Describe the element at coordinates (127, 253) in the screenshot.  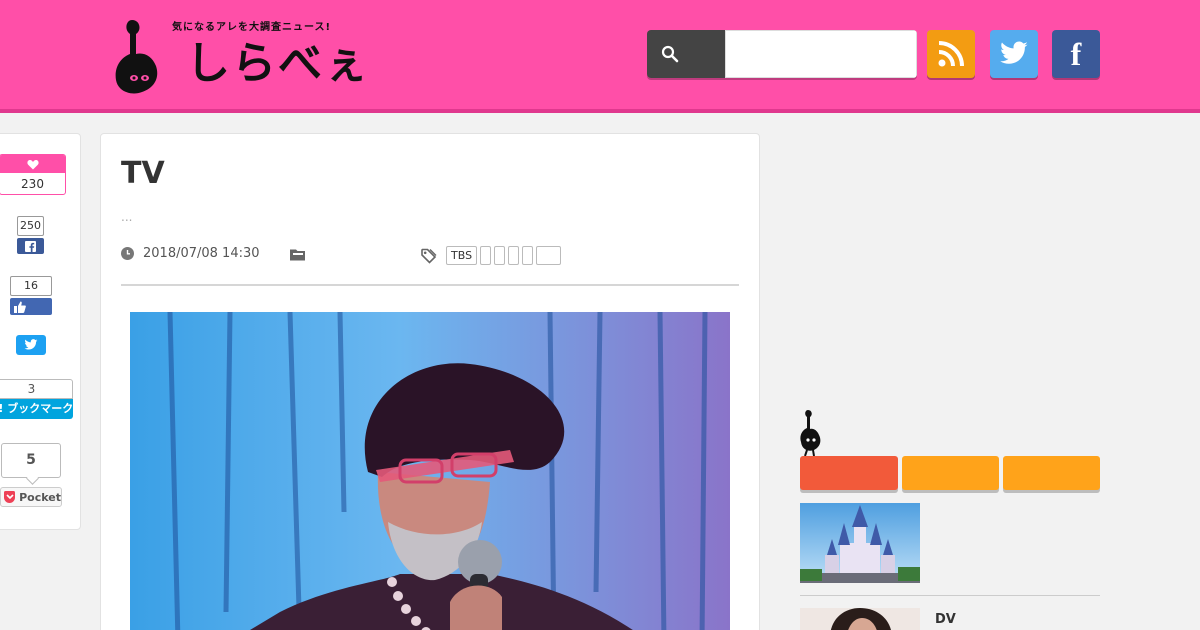
I see `clock-icon` at that location.